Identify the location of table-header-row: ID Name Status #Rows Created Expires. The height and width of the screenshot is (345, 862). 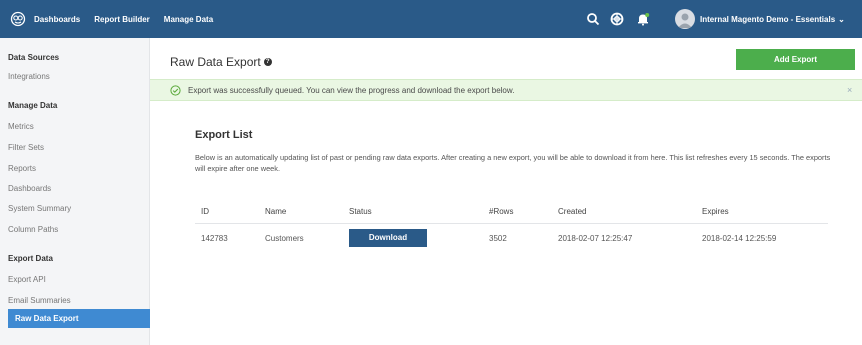
(511, 212).